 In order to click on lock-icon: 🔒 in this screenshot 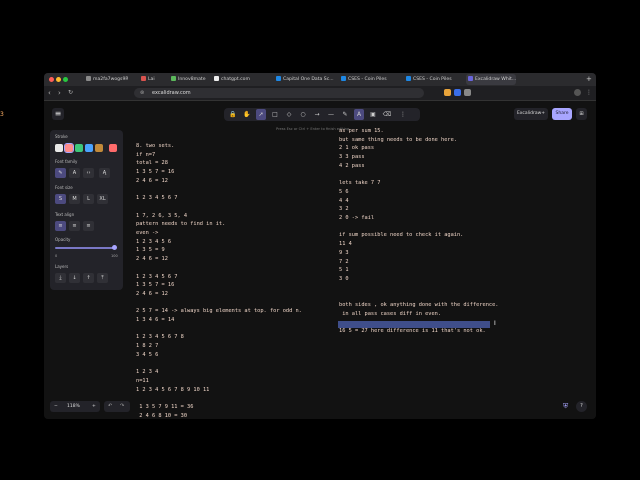, I will do `click(233, 114)`.